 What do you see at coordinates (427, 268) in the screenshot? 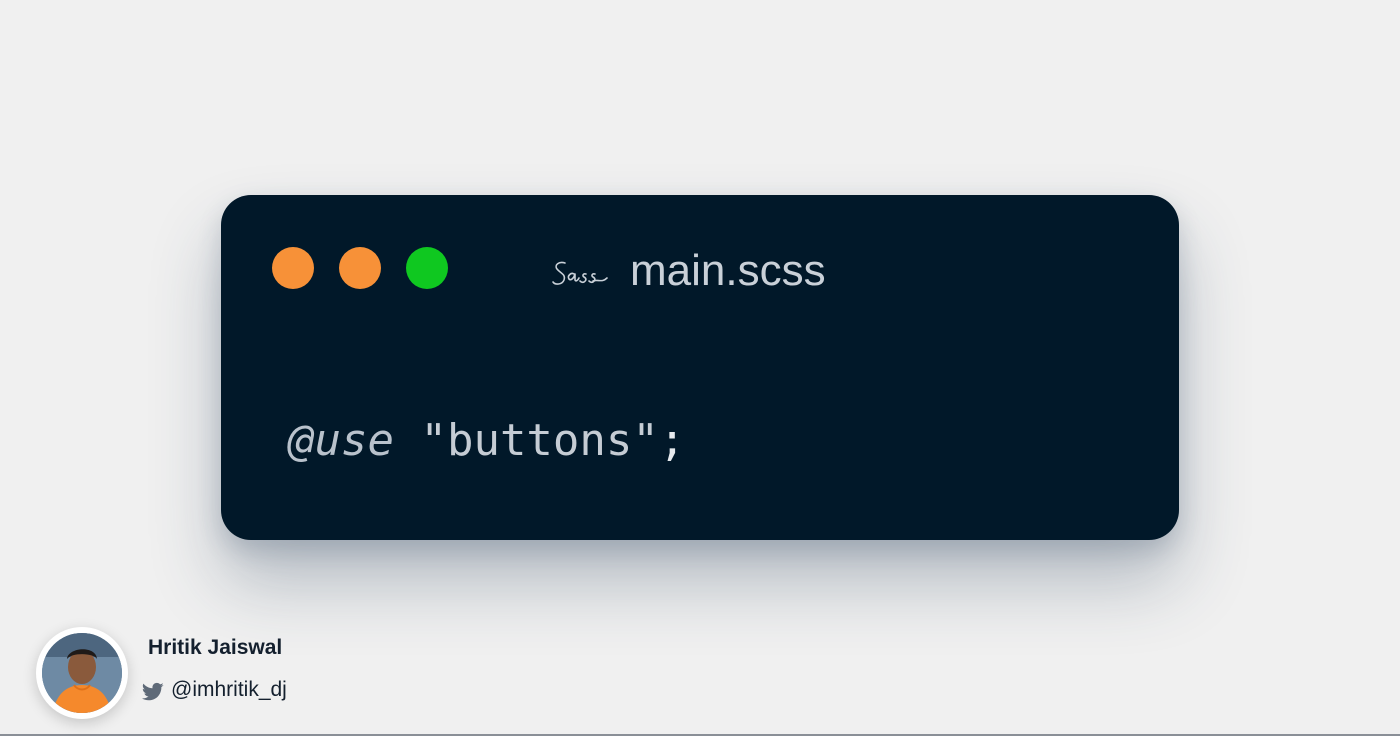
I see `maximize-dot-icon` at bounding box center [427, 268].